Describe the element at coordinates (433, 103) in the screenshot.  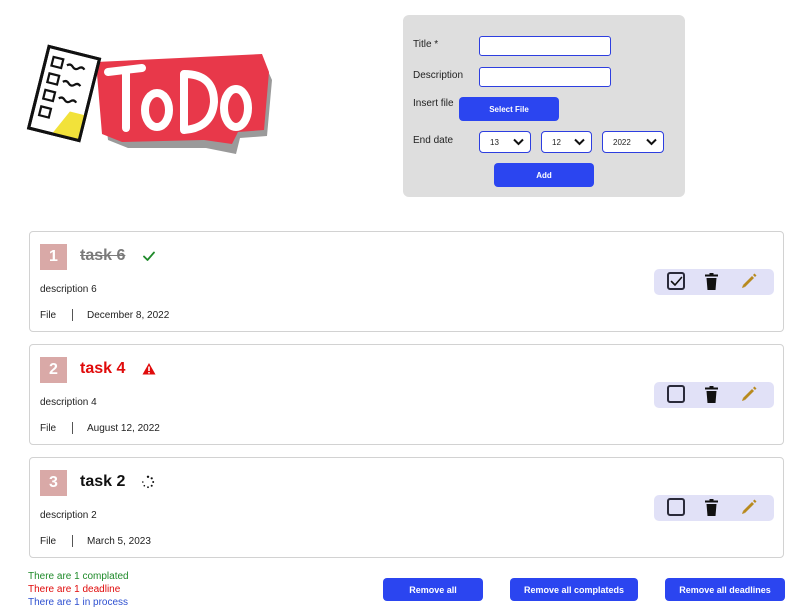
I see `insert-file-label: Insert file` at that location.